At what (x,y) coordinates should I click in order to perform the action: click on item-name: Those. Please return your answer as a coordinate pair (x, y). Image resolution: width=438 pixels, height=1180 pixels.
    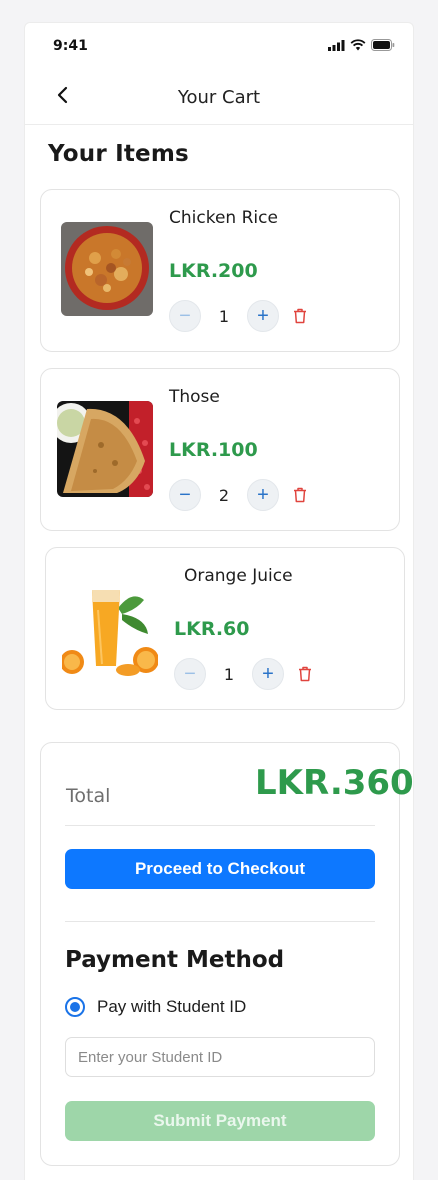
    Looking at the image, I should click on (194, 397).